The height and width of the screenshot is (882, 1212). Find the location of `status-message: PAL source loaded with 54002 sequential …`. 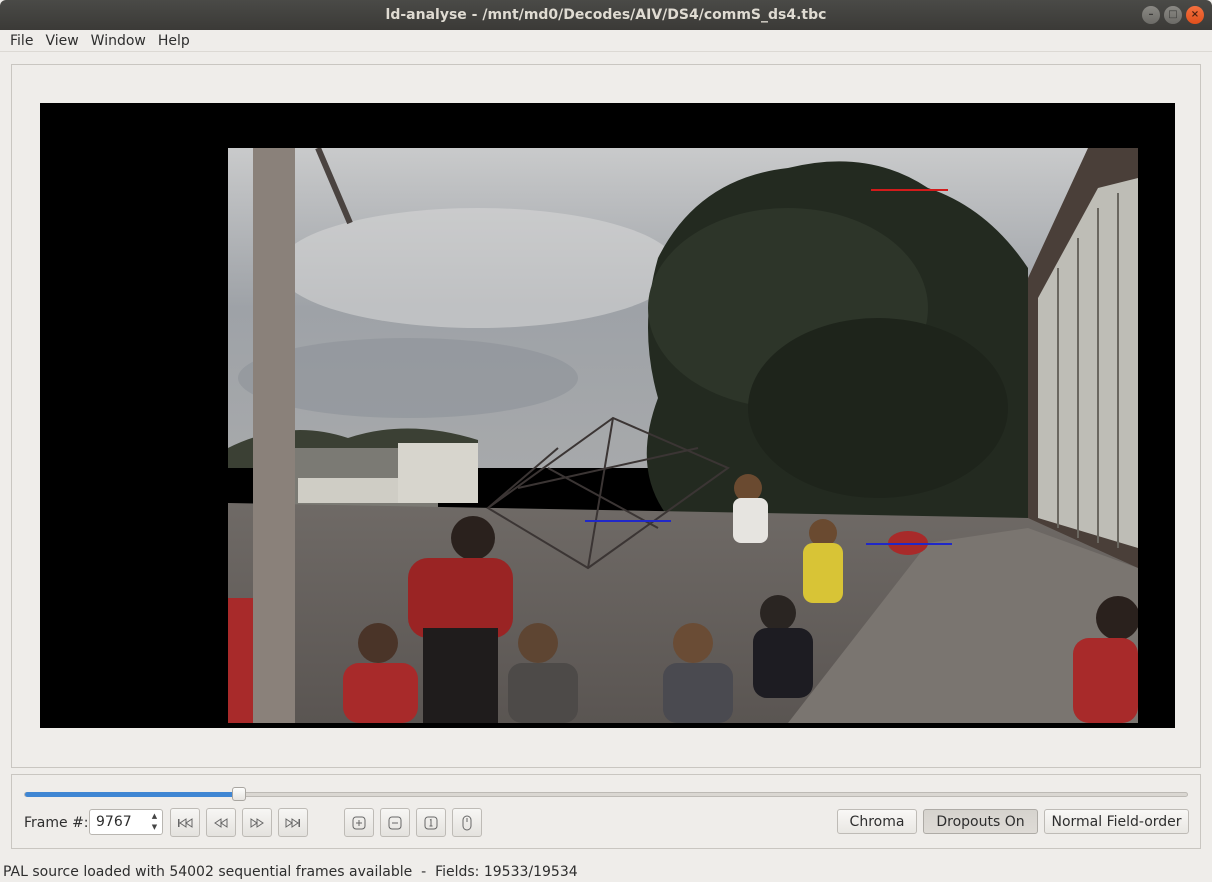

status-message: PAL source loaded with 54002 sequential … is located at coordinates (290, 871).